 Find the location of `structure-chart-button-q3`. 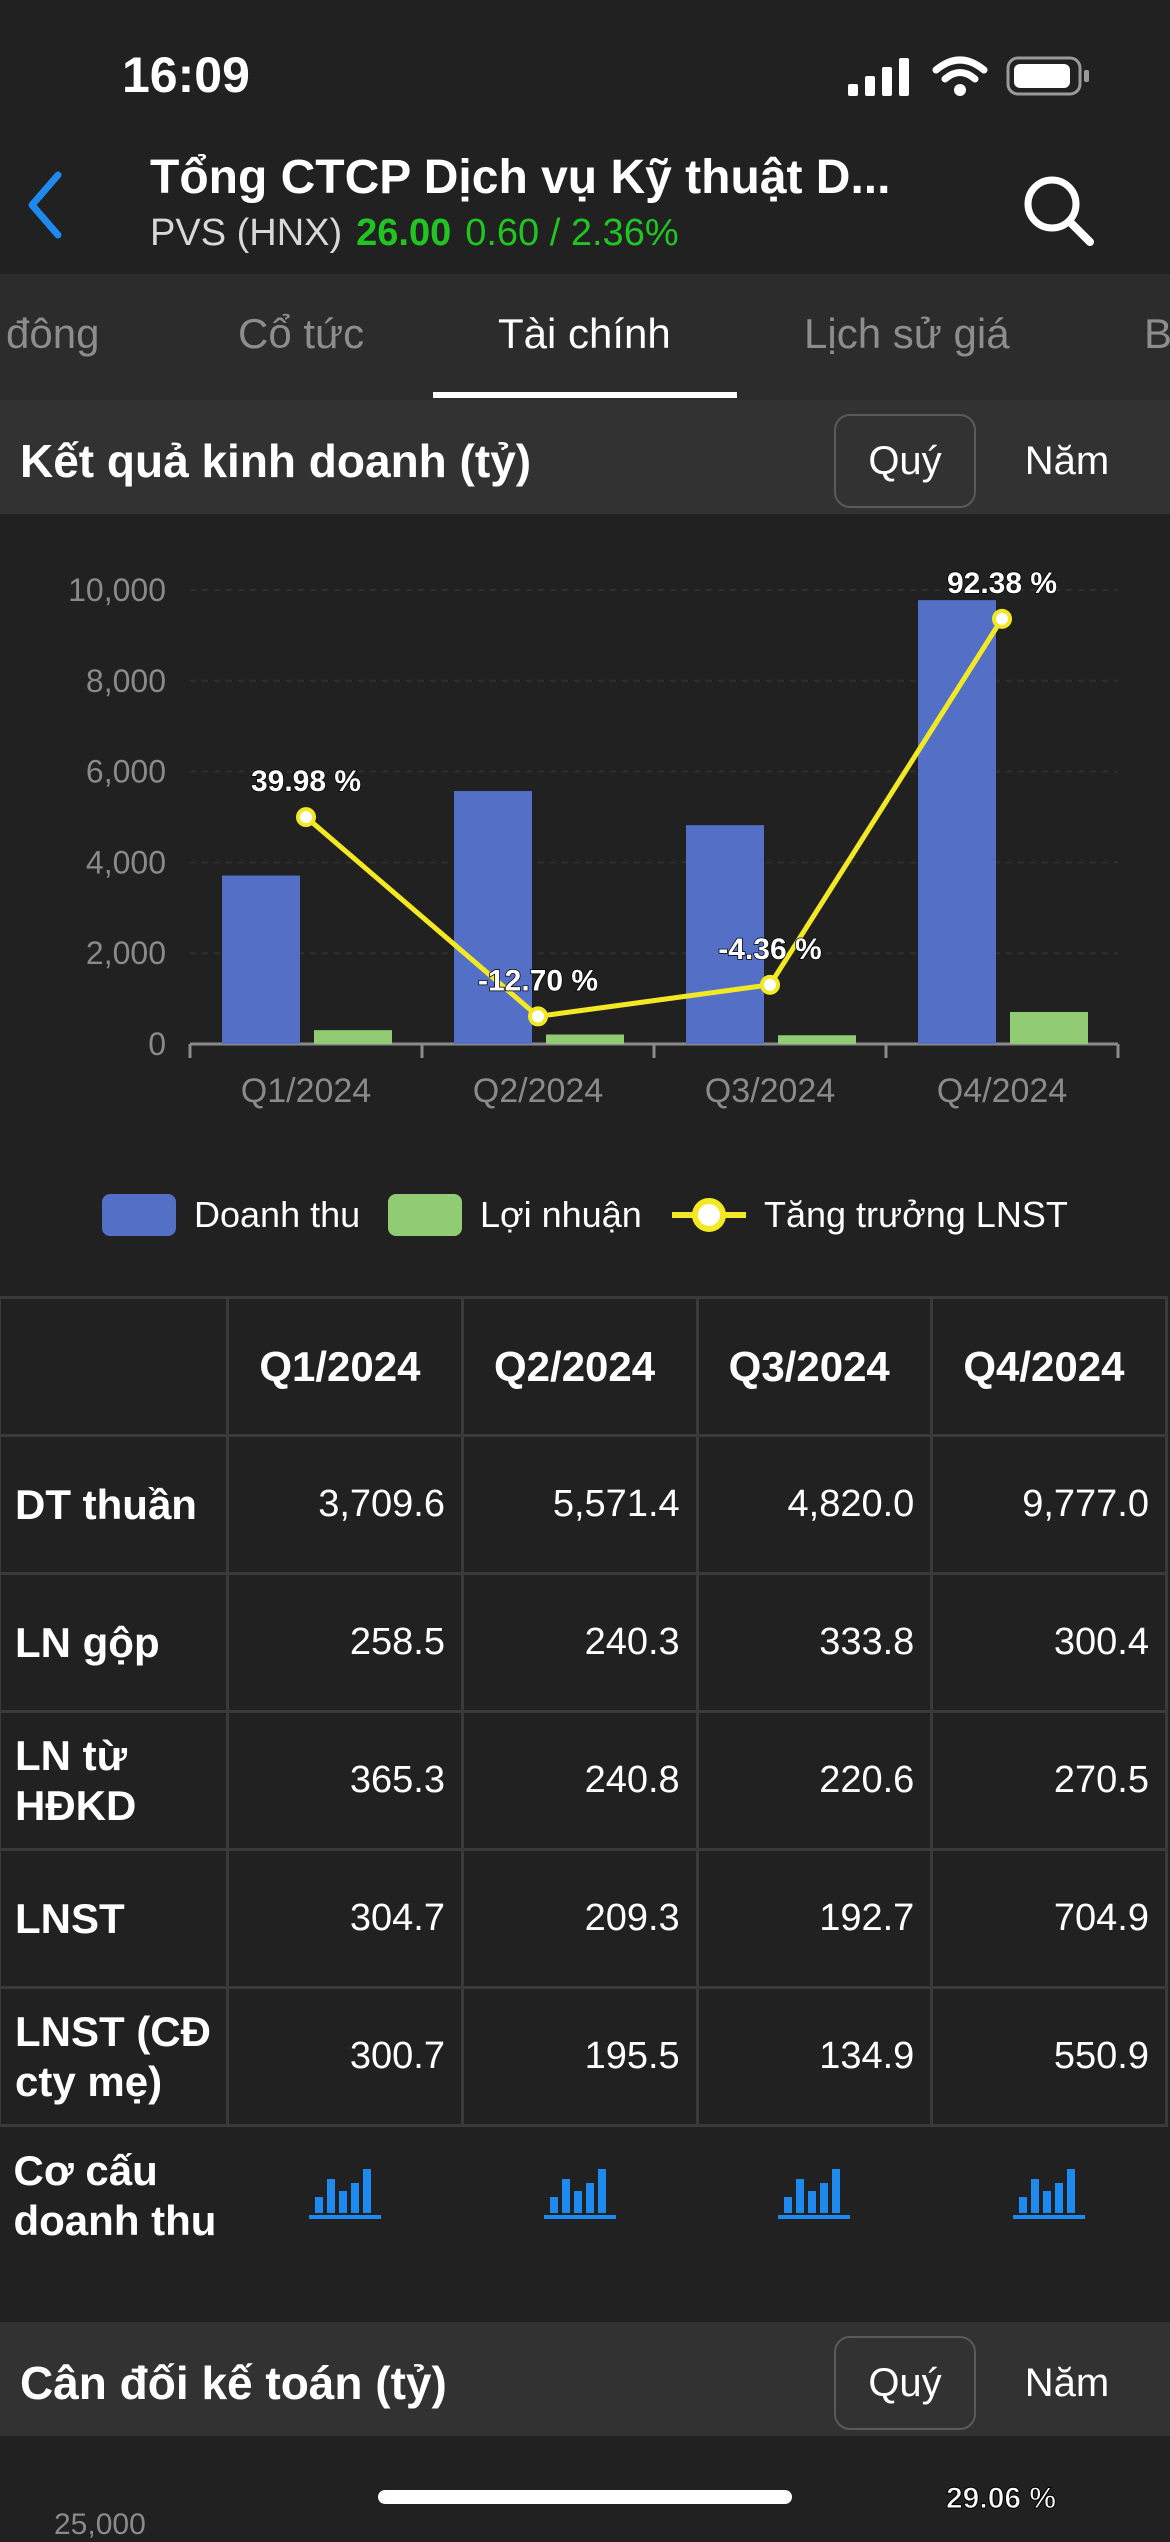

structure-chart-button-q3 is located at coordinates (814, 2188).